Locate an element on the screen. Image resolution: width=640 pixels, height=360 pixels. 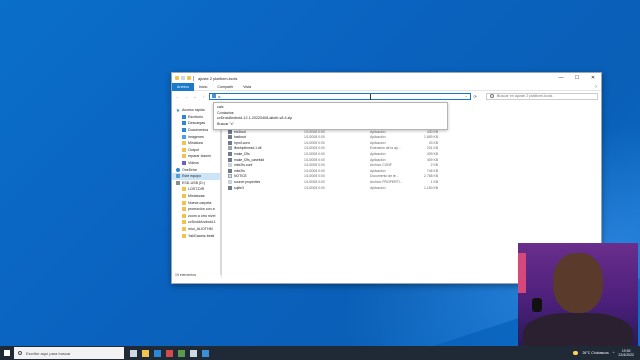
forward-arrow-icon: → is located at coordinates (187, 96).